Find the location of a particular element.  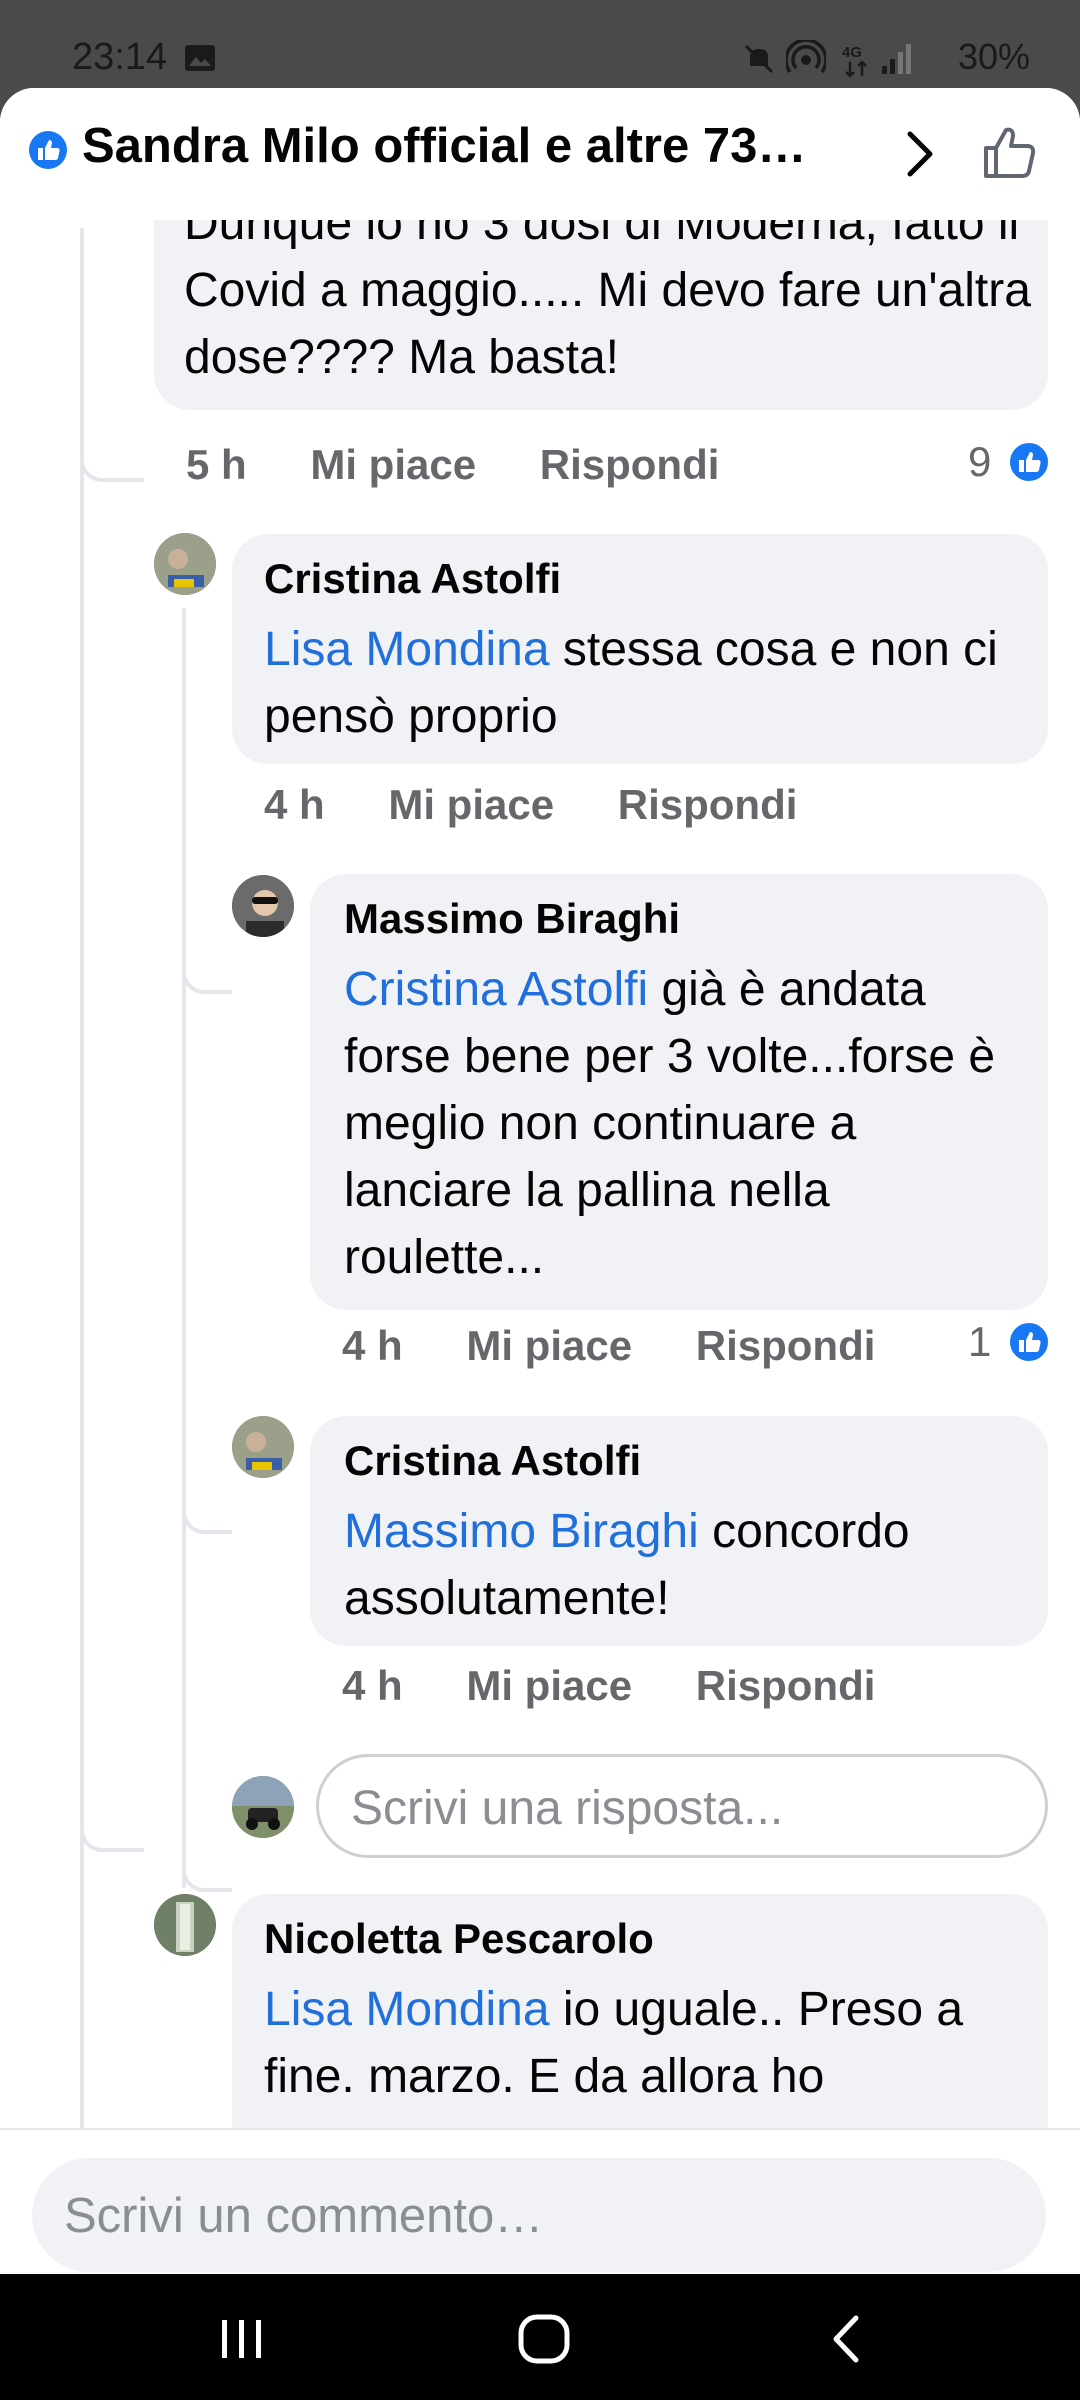

reaction-count: 9 is located at coordinates (1009, 462).